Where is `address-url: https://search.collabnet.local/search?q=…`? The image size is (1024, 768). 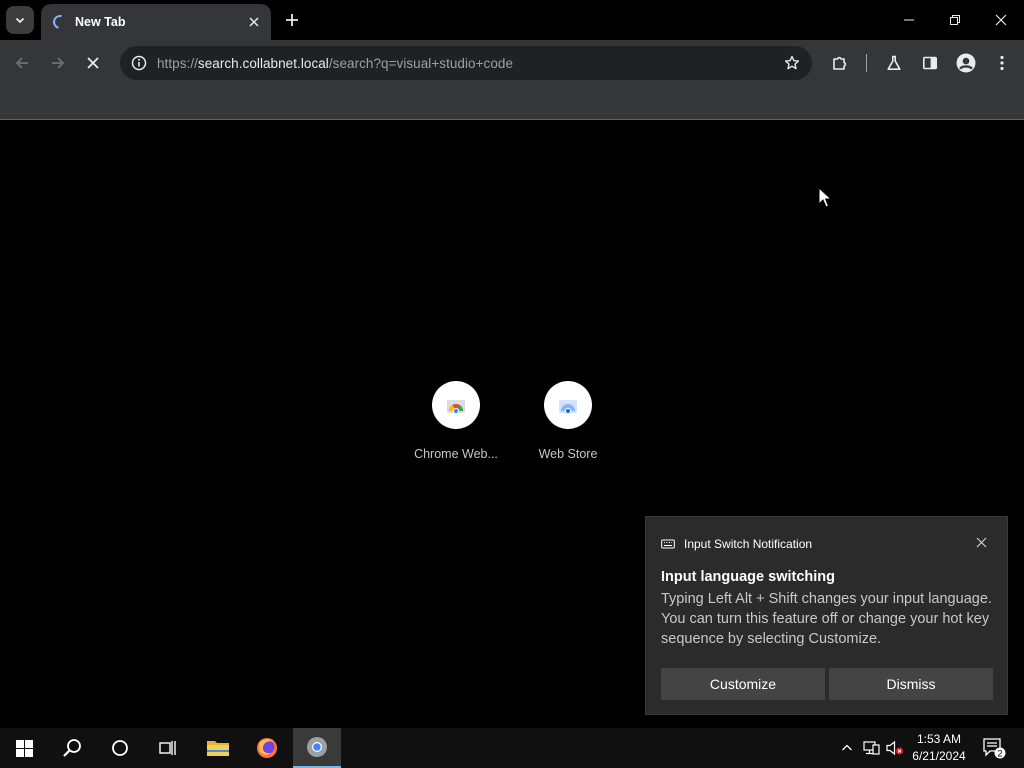 address-url: https://search.collabnet.local/search?q=… is located at coordinates (335, 63).